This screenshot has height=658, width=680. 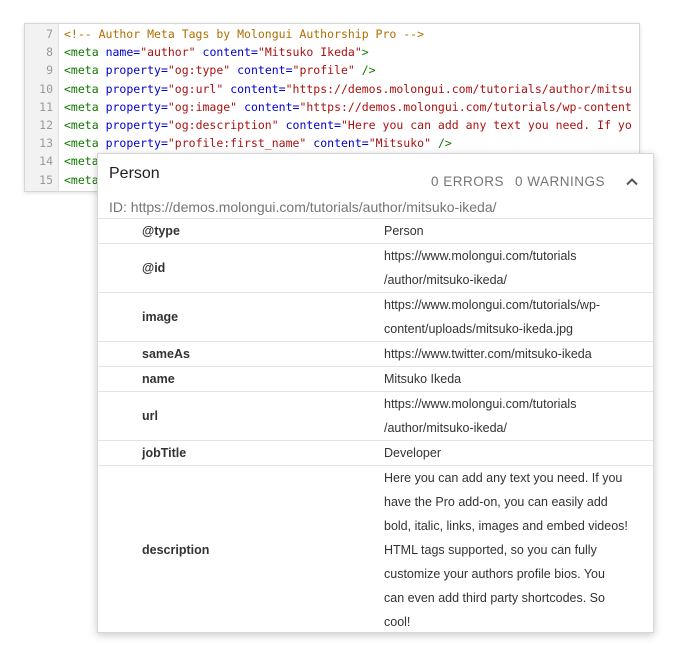 I want to click on warnings-count: 0 WARNINGS, so click(x=560, y=181).